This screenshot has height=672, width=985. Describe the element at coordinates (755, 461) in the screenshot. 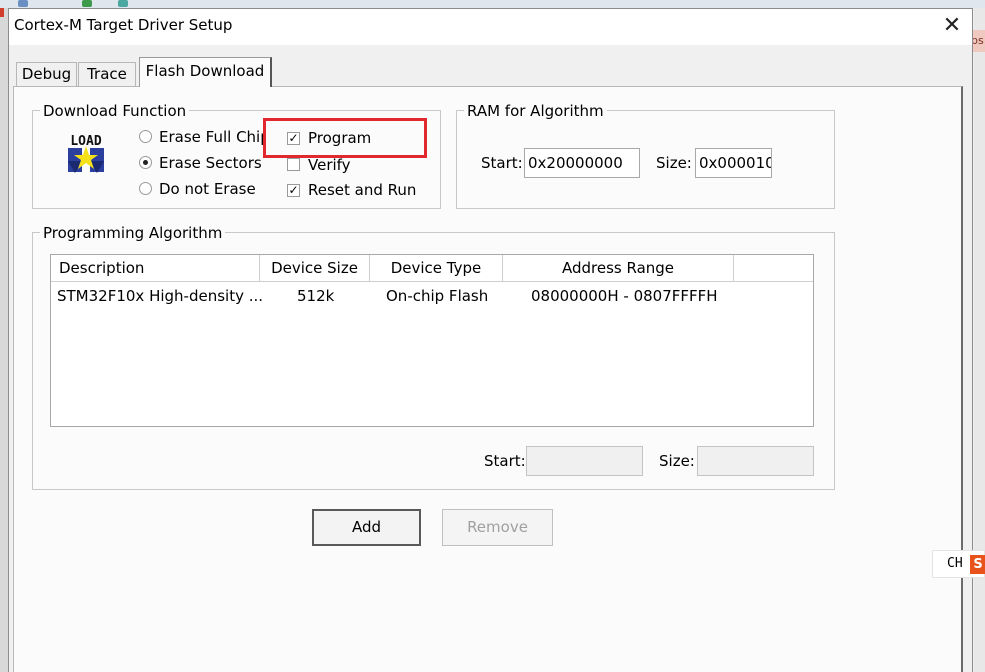

I see `algo-size-input` at that location.